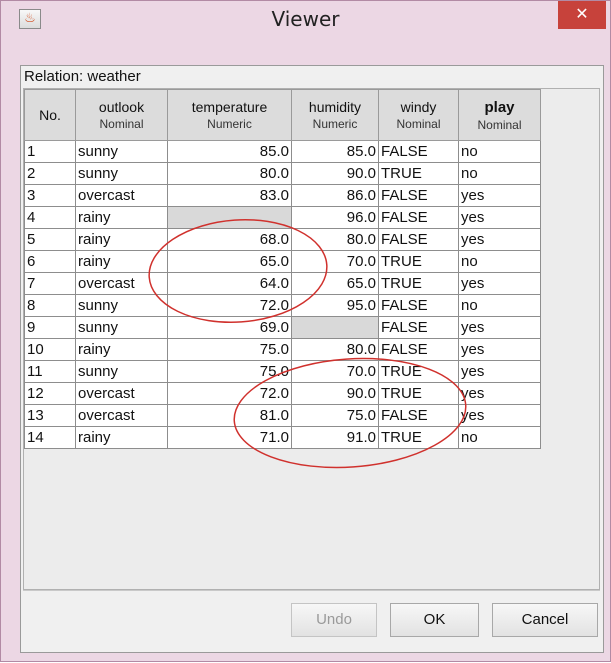 The image size is (611, 663). Describe the element at coordinates (545, 620) in the screenshot. I see `cancel-button: Cancel` at that location.